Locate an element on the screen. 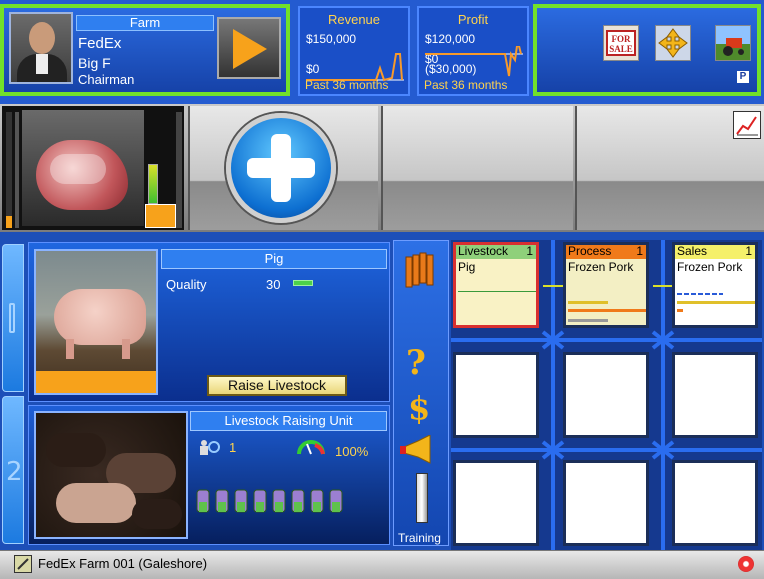  quality-bar is located at coordinates (303, 283).